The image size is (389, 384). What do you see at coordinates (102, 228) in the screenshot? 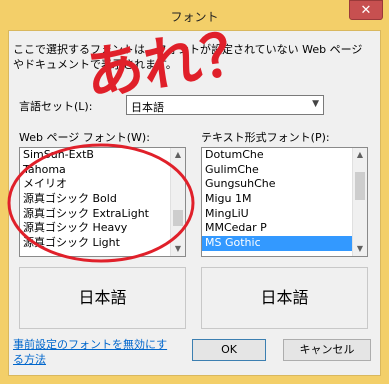
I see `list-item: 源真ゴシック Heavy` at bounding box center [102, 228].